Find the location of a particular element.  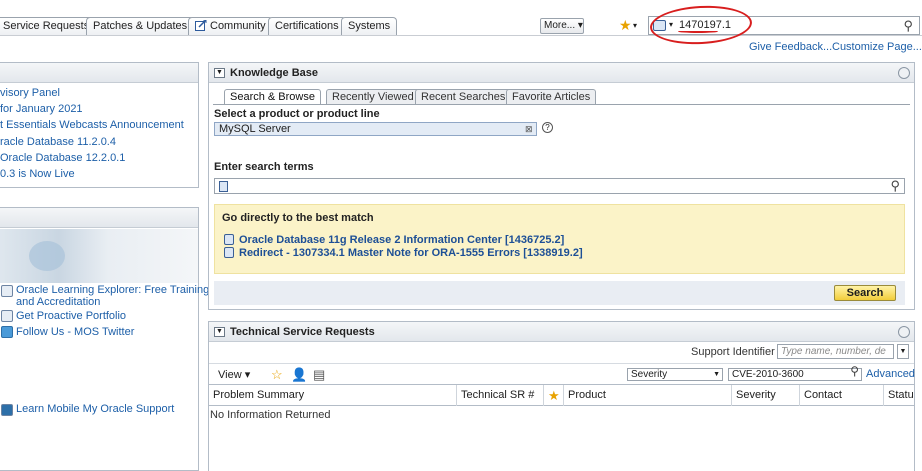

tab-systems: Systems is located at coordinates (369, 26).